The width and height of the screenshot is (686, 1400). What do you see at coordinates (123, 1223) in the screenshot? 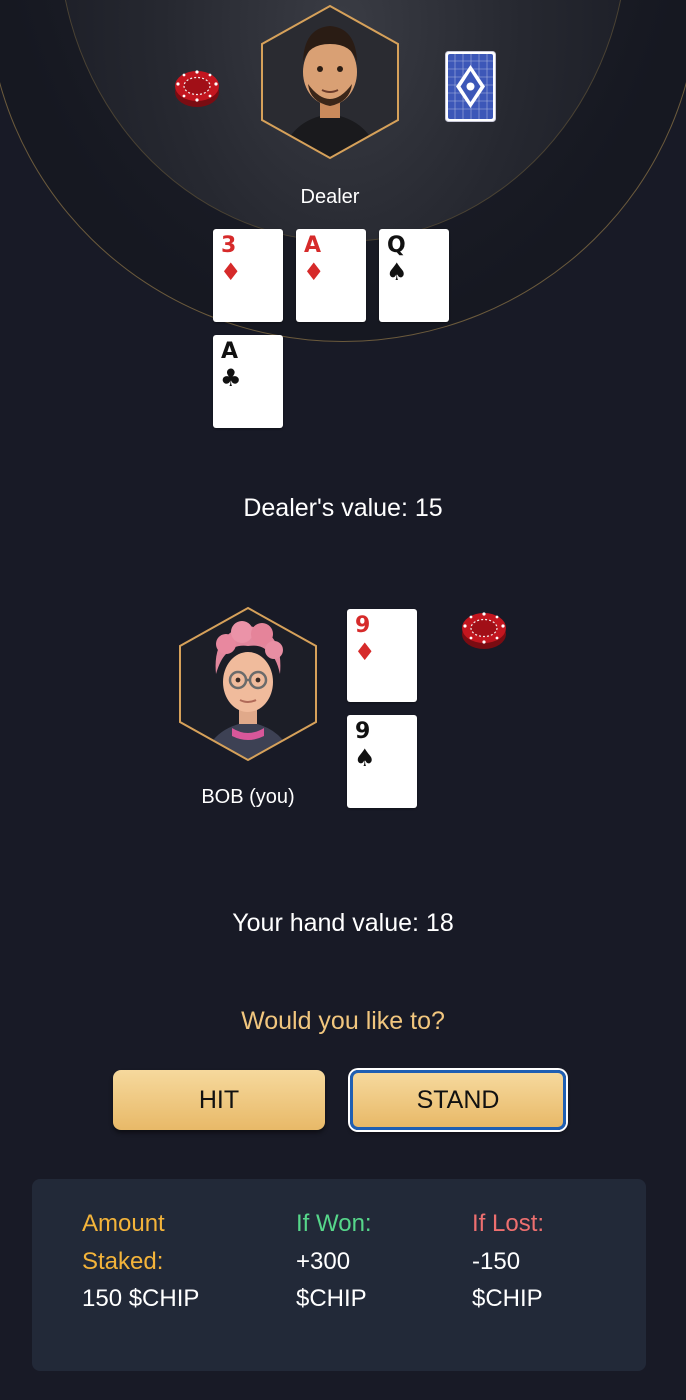
I see `amount-staked-header: Amount` at bounding box center [123, 1223].